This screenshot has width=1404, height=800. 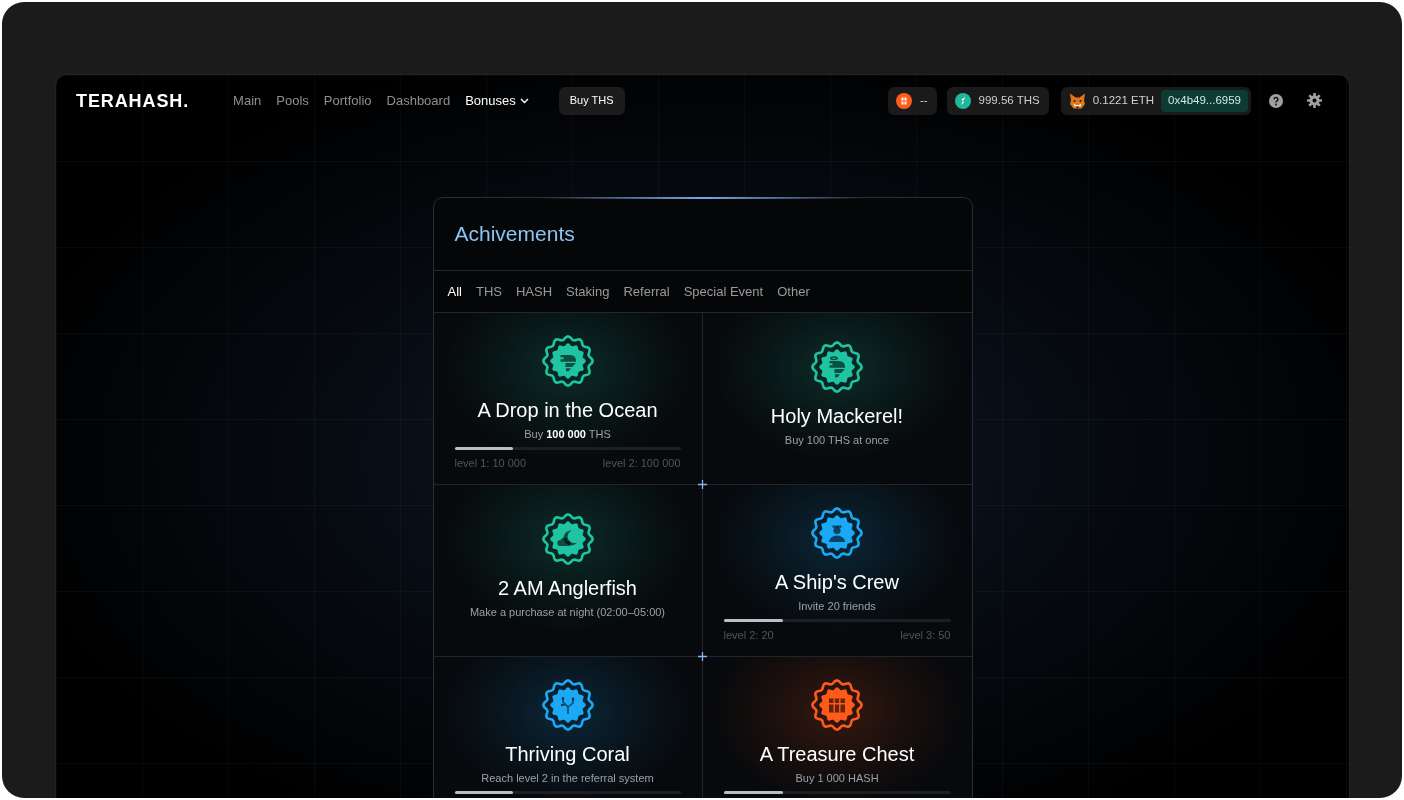 What do you see at coordinates (292, 100) in the screenshot?
I see `nav-link: Pools` at bounding box center [292, 100].